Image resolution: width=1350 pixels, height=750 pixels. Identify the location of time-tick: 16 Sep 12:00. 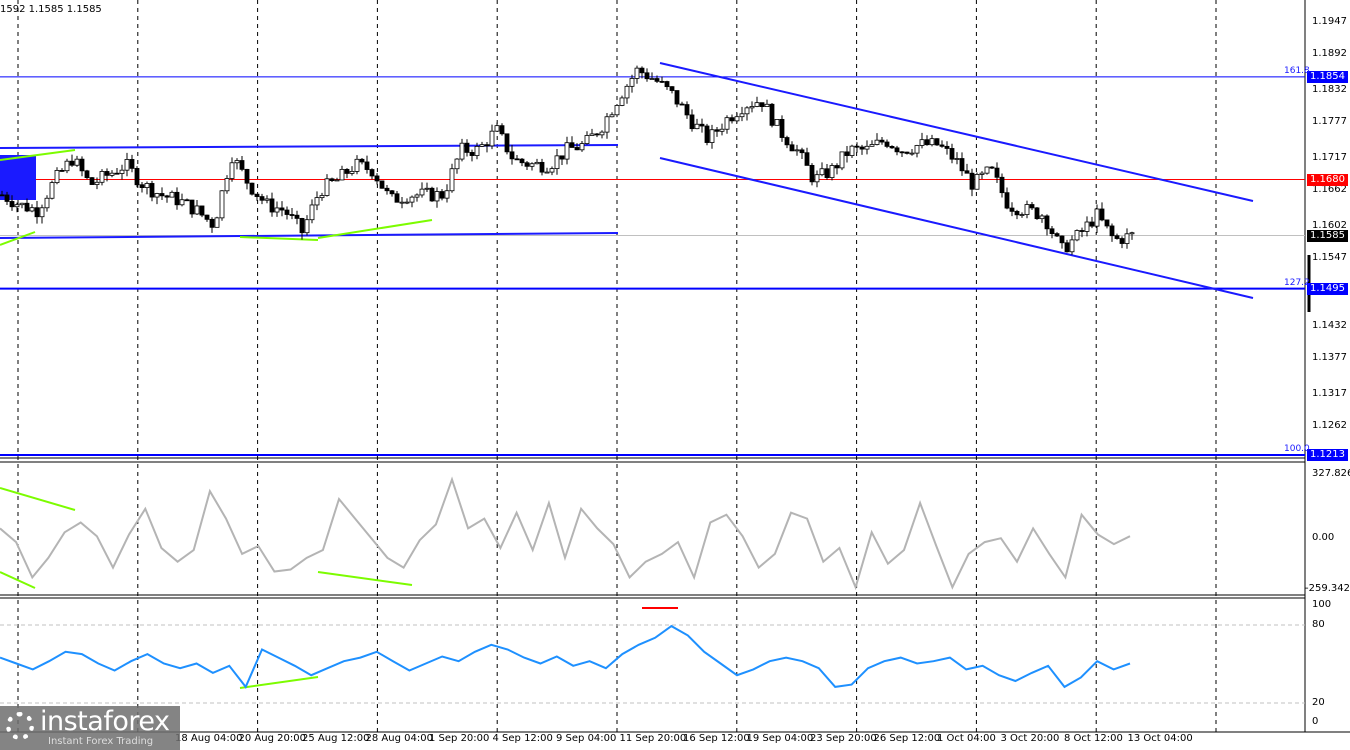
(716, 738).